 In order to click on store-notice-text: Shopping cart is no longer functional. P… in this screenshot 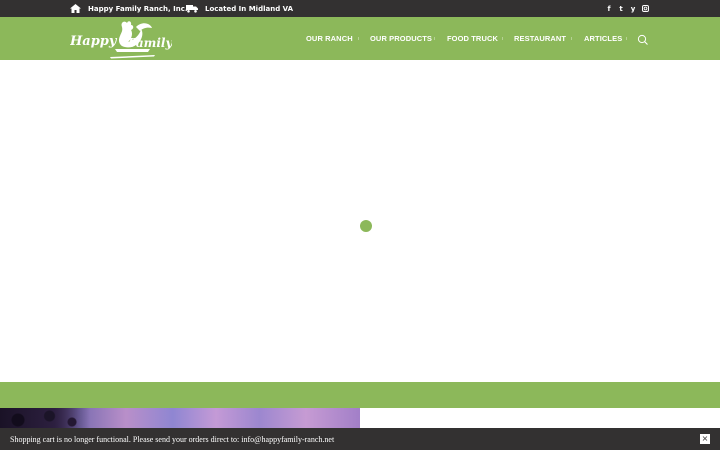, I will do `click(172, 439)`.